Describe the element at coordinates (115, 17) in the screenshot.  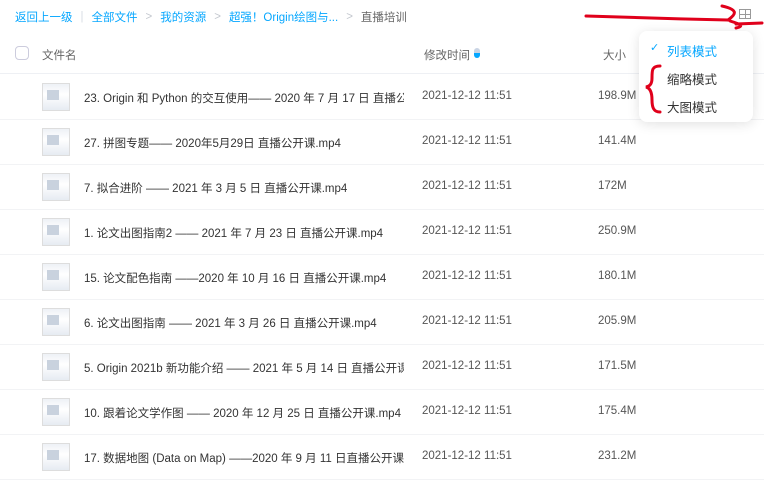
I see `crumb-all-files: 全部文件` at that location.